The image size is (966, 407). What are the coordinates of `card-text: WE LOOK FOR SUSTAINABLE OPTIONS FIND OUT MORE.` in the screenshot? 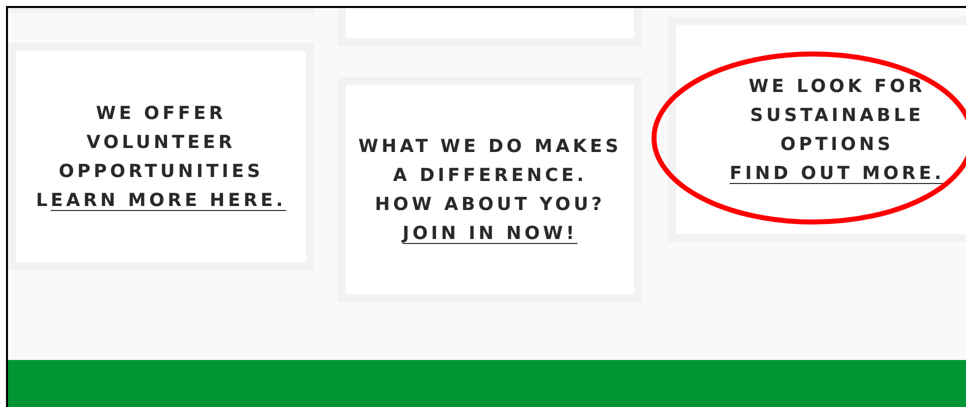 It's located at (837, 130).